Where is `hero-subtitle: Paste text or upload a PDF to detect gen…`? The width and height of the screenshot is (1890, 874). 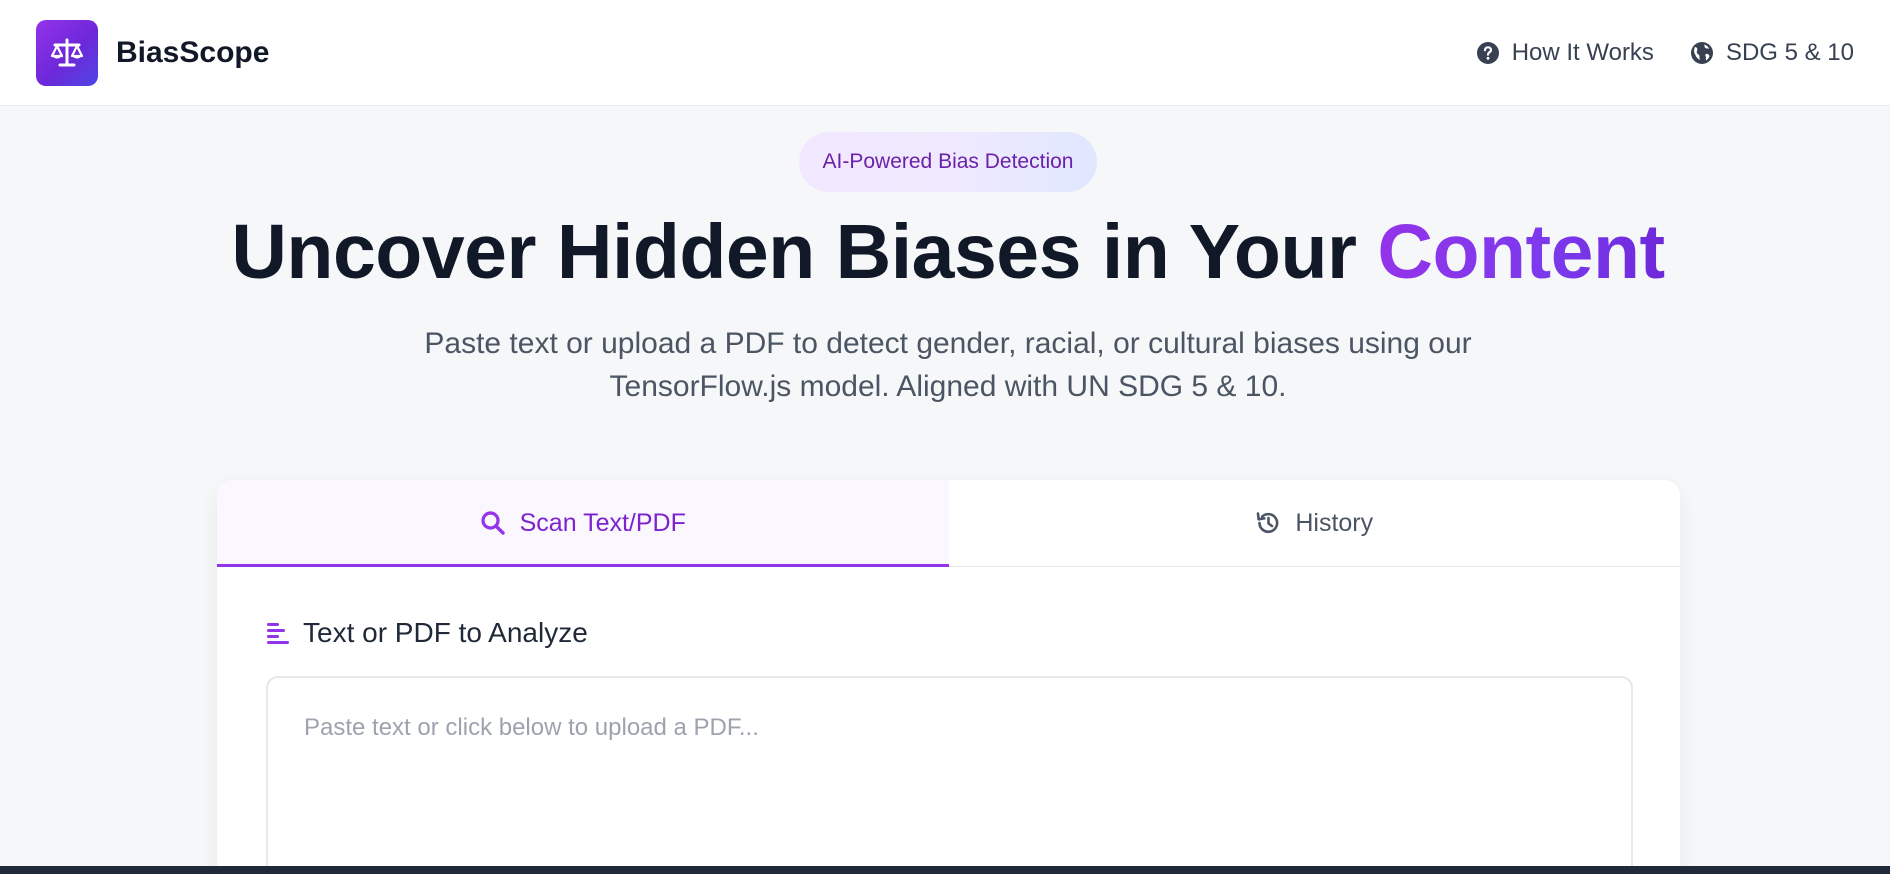 hero-subtitle: Paste text or upload a PDF to detect gen… is located at coordinates (945, 365).